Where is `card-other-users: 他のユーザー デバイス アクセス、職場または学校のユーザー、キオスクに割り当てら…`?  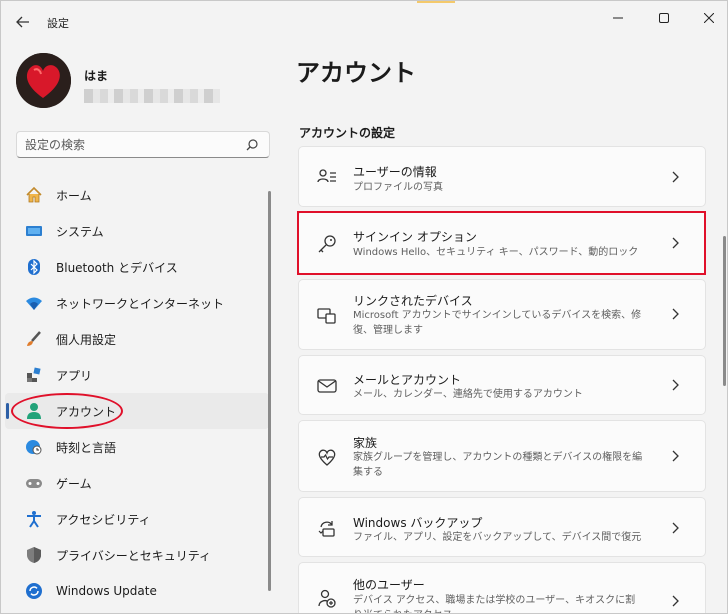 card-other-users: 他のユーザー デバイス アクセス、職場または学校のユーザー、キオスクに割り当てら… is located at coordinates (502, 587).